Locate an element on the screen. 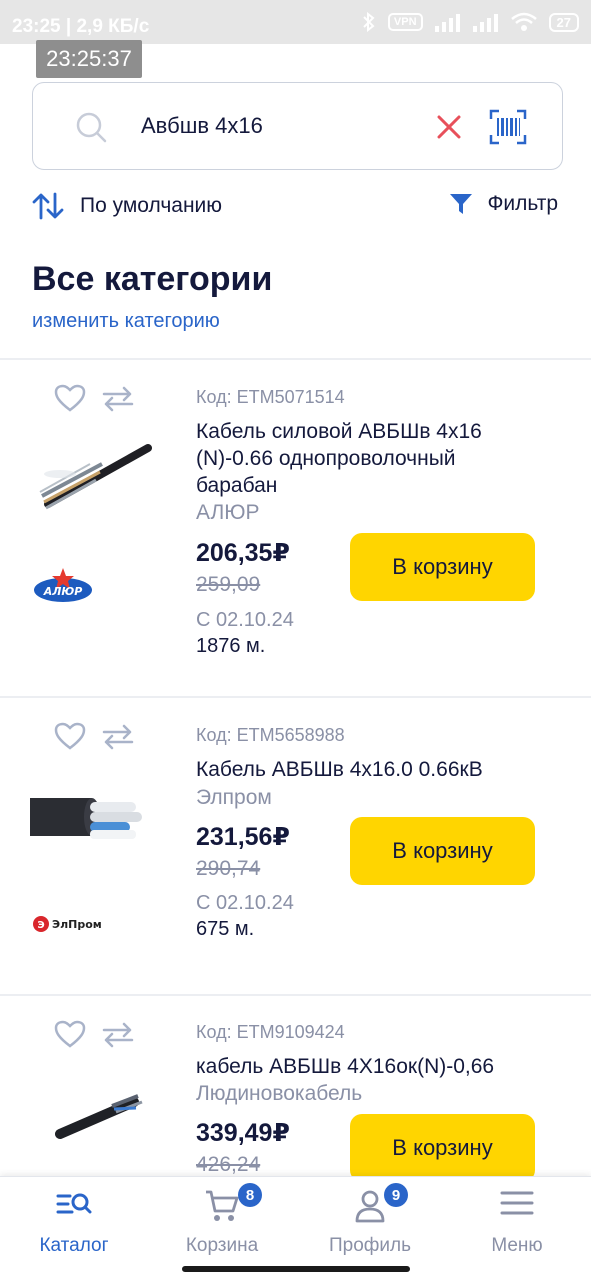 The height and width of the screenshot is (1280, 591). profile-count-badge: 9 is located at coordinates (396, 1195).